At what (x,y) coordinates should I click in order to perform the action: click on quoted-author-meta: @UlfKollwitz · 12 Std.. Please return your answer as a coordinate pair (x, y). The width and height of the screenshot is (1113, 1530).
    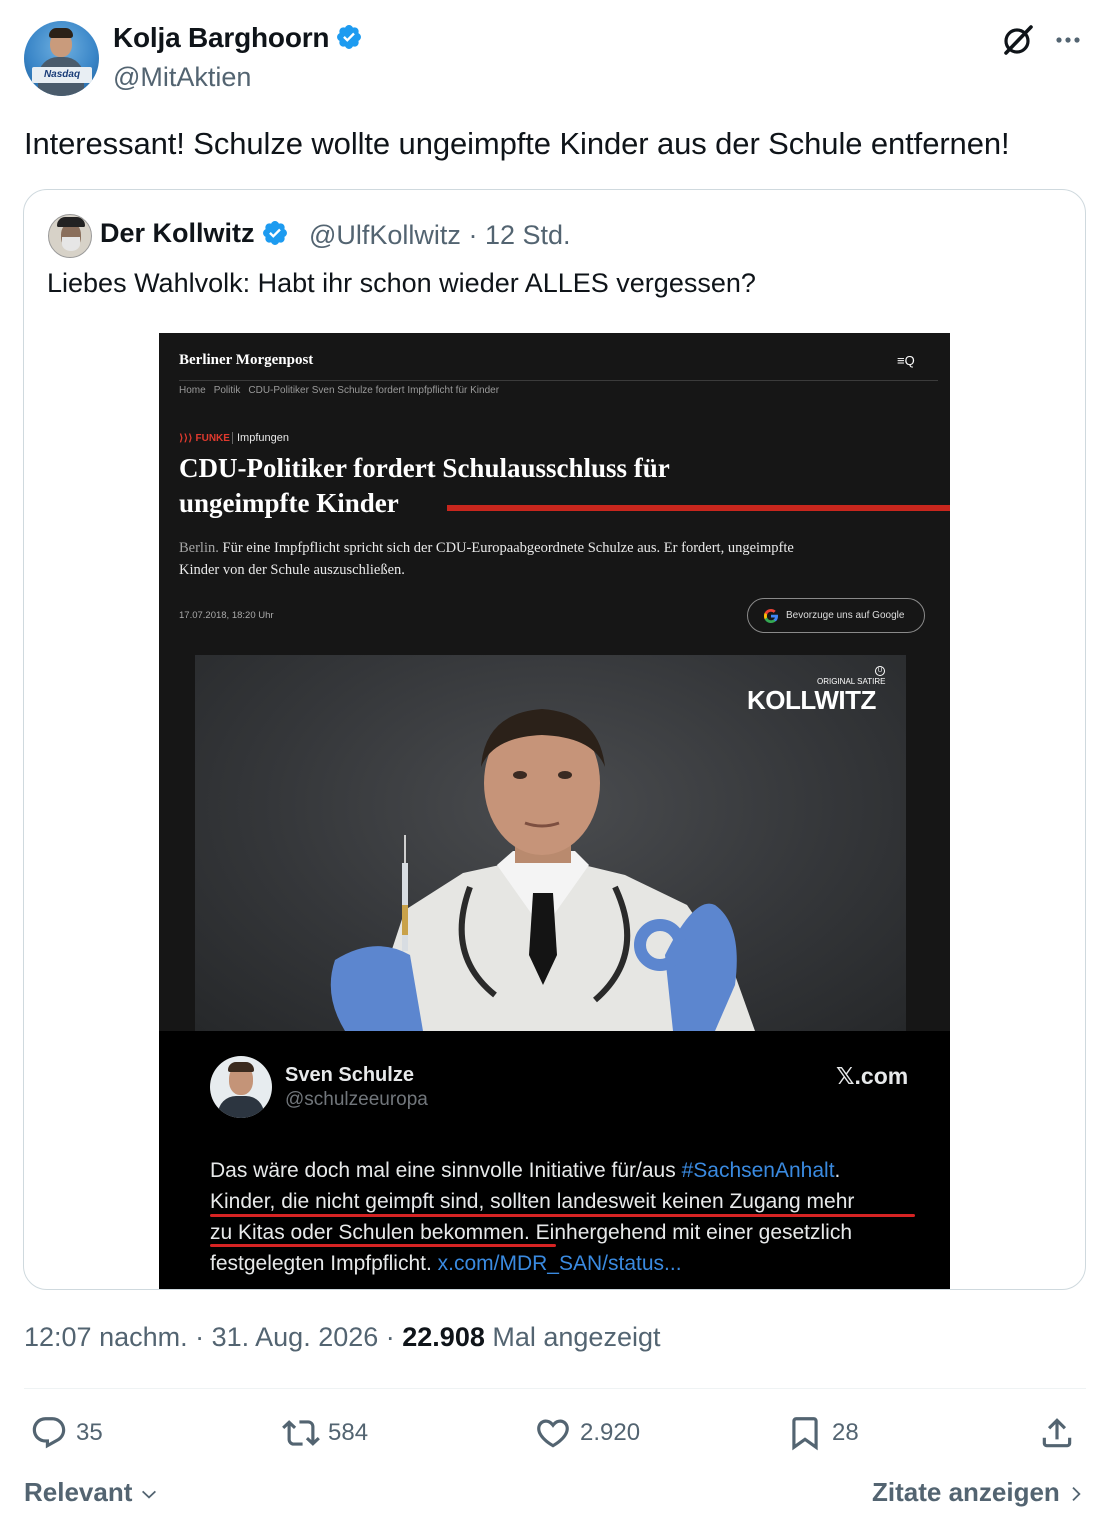
    Looking at the image, I should click on (440, 235).